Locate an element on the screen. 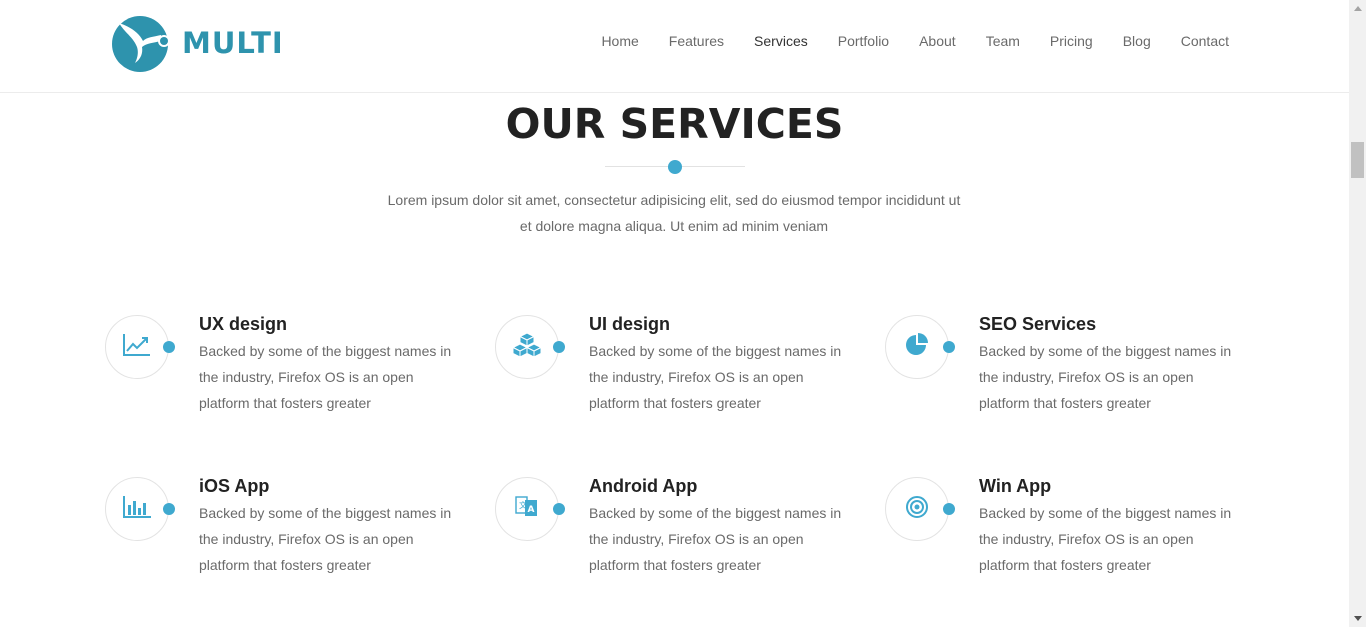 This screenshot has width=1366, height=627. service-icon-circle: 文 A is located at coordinates (527, 509).